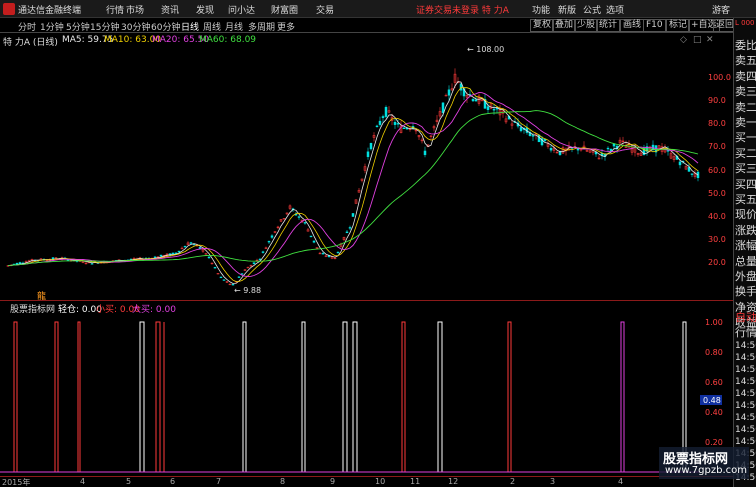 The image size is (756, 487). I want to click on period-30min: 30分钟, so click(135, 26).